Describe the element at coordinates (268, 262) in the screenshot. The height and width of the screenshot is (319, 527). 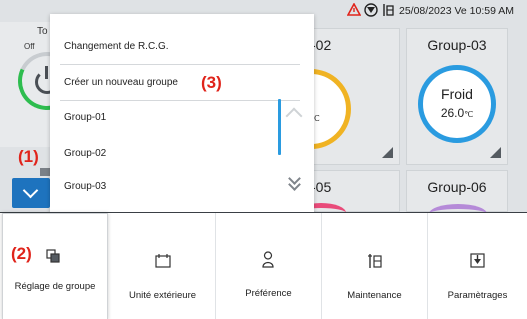
I see `preference-icon` at that location.